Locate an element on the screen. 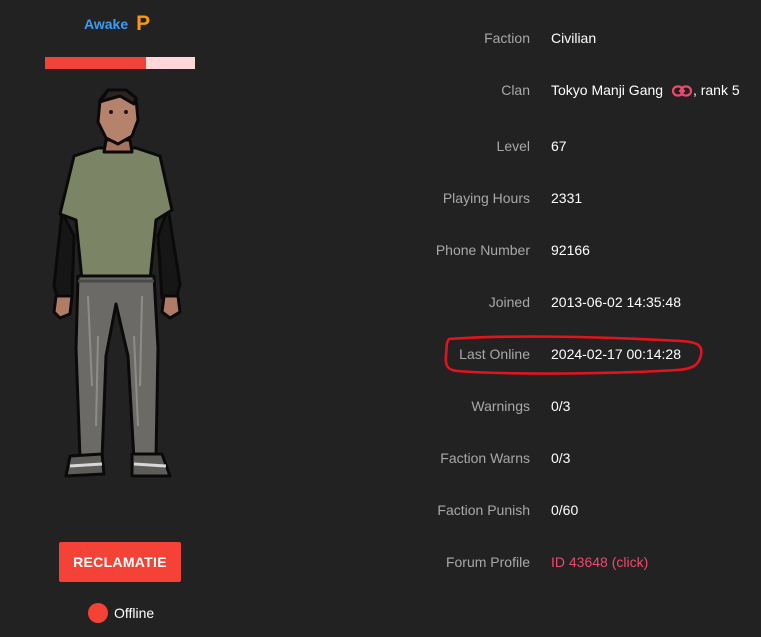 Image resolution: width=761 pixels, height=637 pixels. health-bar is located at coordinates (120, 63).